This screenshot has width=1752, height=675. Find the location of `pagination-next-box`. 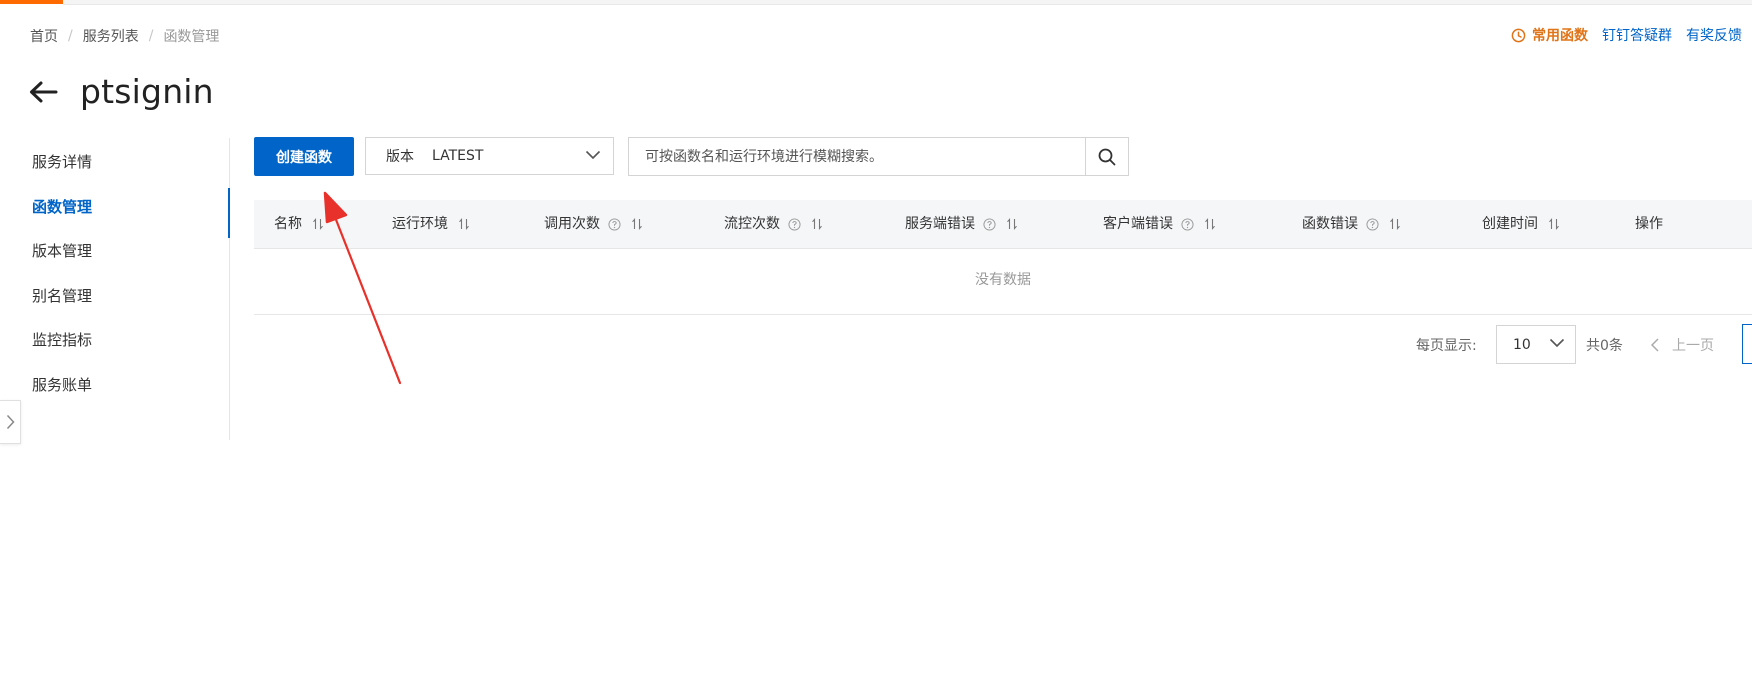

pagination-next-box is located at coordinates (1747, 344).